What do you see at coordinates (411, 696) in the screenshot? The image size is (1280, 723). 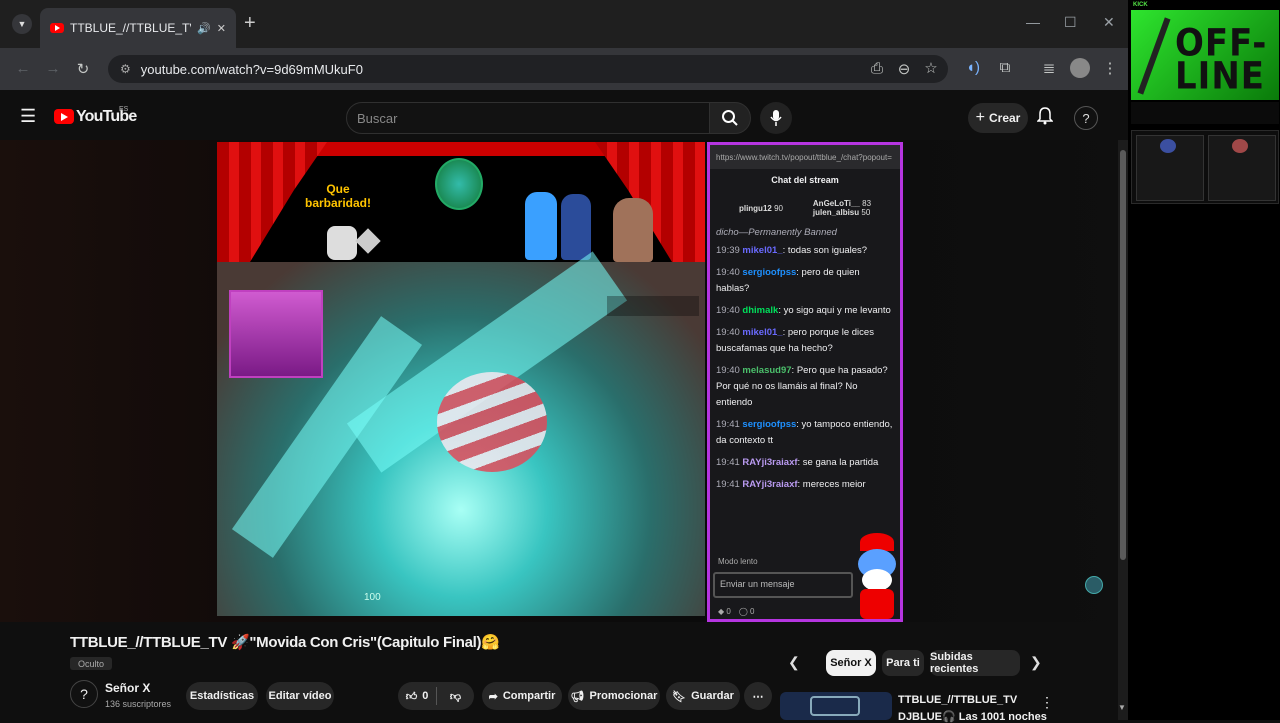 I see `thumbs-up-icon: 👍︎` at bounding box center [411, 696].